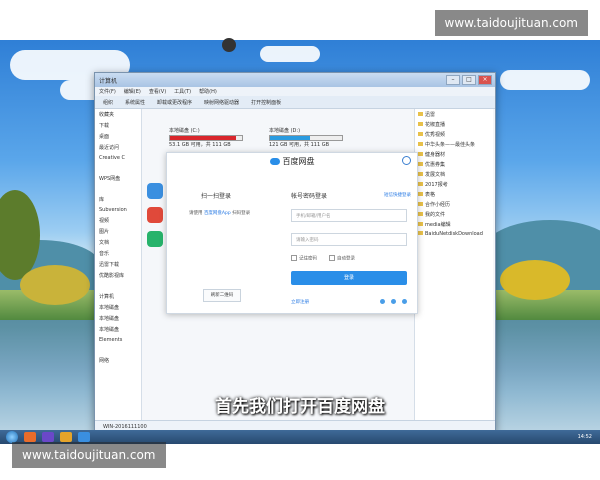 The image size is (600, 480). What do you see at coordinates (545, 80) in the screenshot?
I see `cloud` at bounding box center [545, 80].